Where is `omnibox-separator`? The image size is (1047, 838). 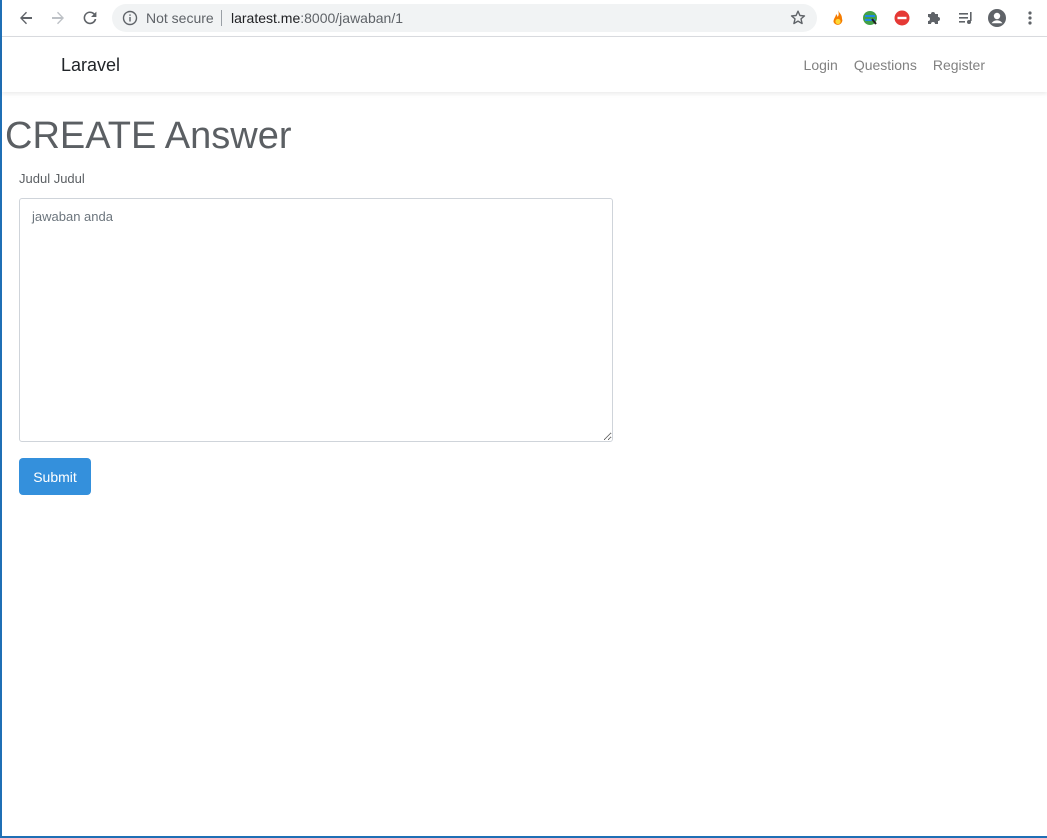 omnibox-separator is located at coordinates (221, 18).